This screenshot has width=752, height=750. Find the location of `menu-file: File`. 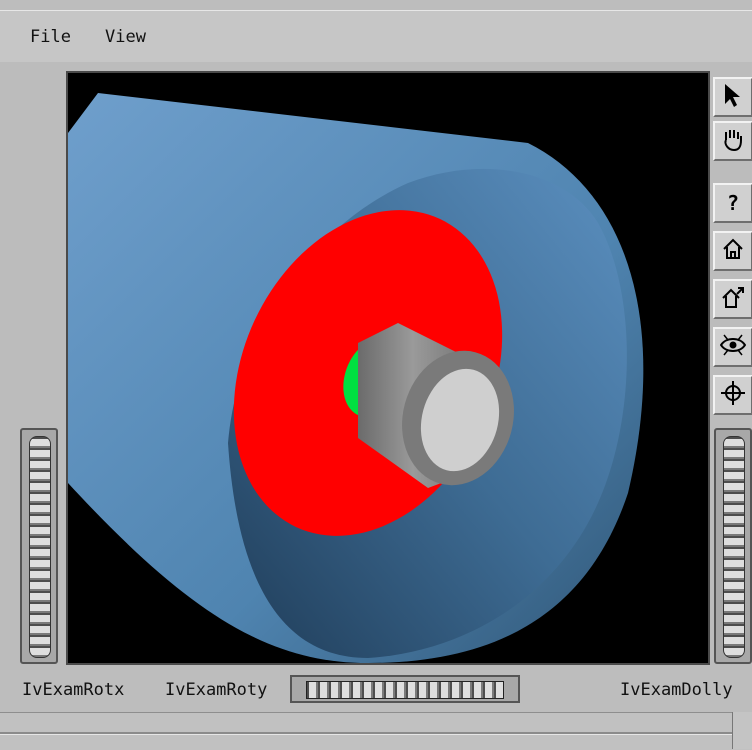

menu-file: File is located at coordinates (50, 37).